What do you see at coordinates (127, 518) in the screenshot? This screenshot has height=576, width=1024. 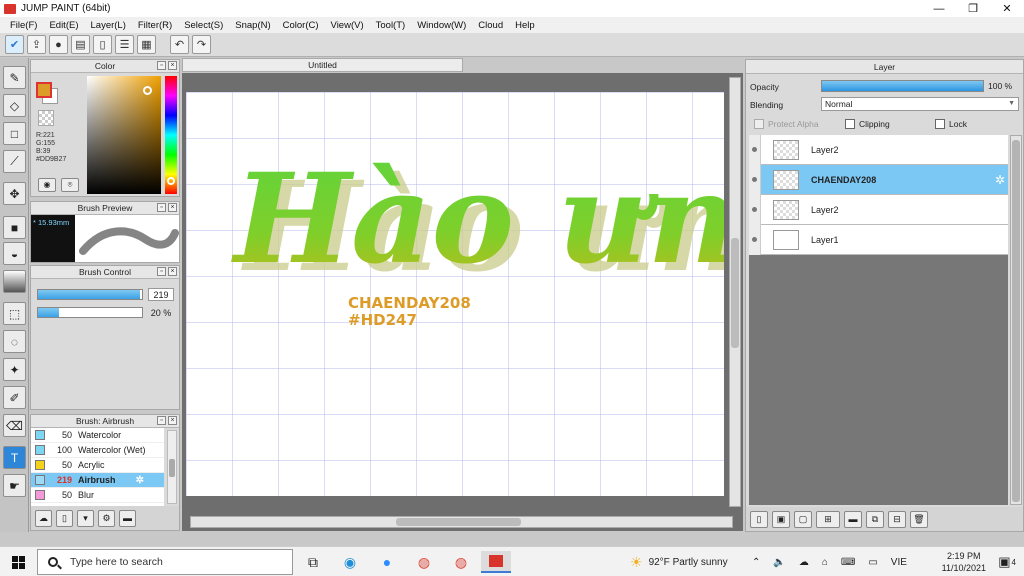 I see `brush-folder-icon: ▬` at bounding box center [127, 518].